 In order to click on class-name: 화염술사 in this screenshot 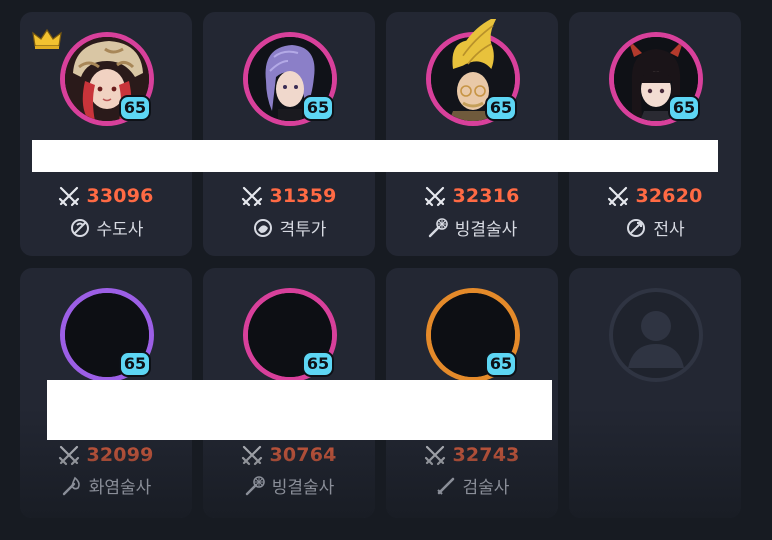, I will do `click(120, 488)`.